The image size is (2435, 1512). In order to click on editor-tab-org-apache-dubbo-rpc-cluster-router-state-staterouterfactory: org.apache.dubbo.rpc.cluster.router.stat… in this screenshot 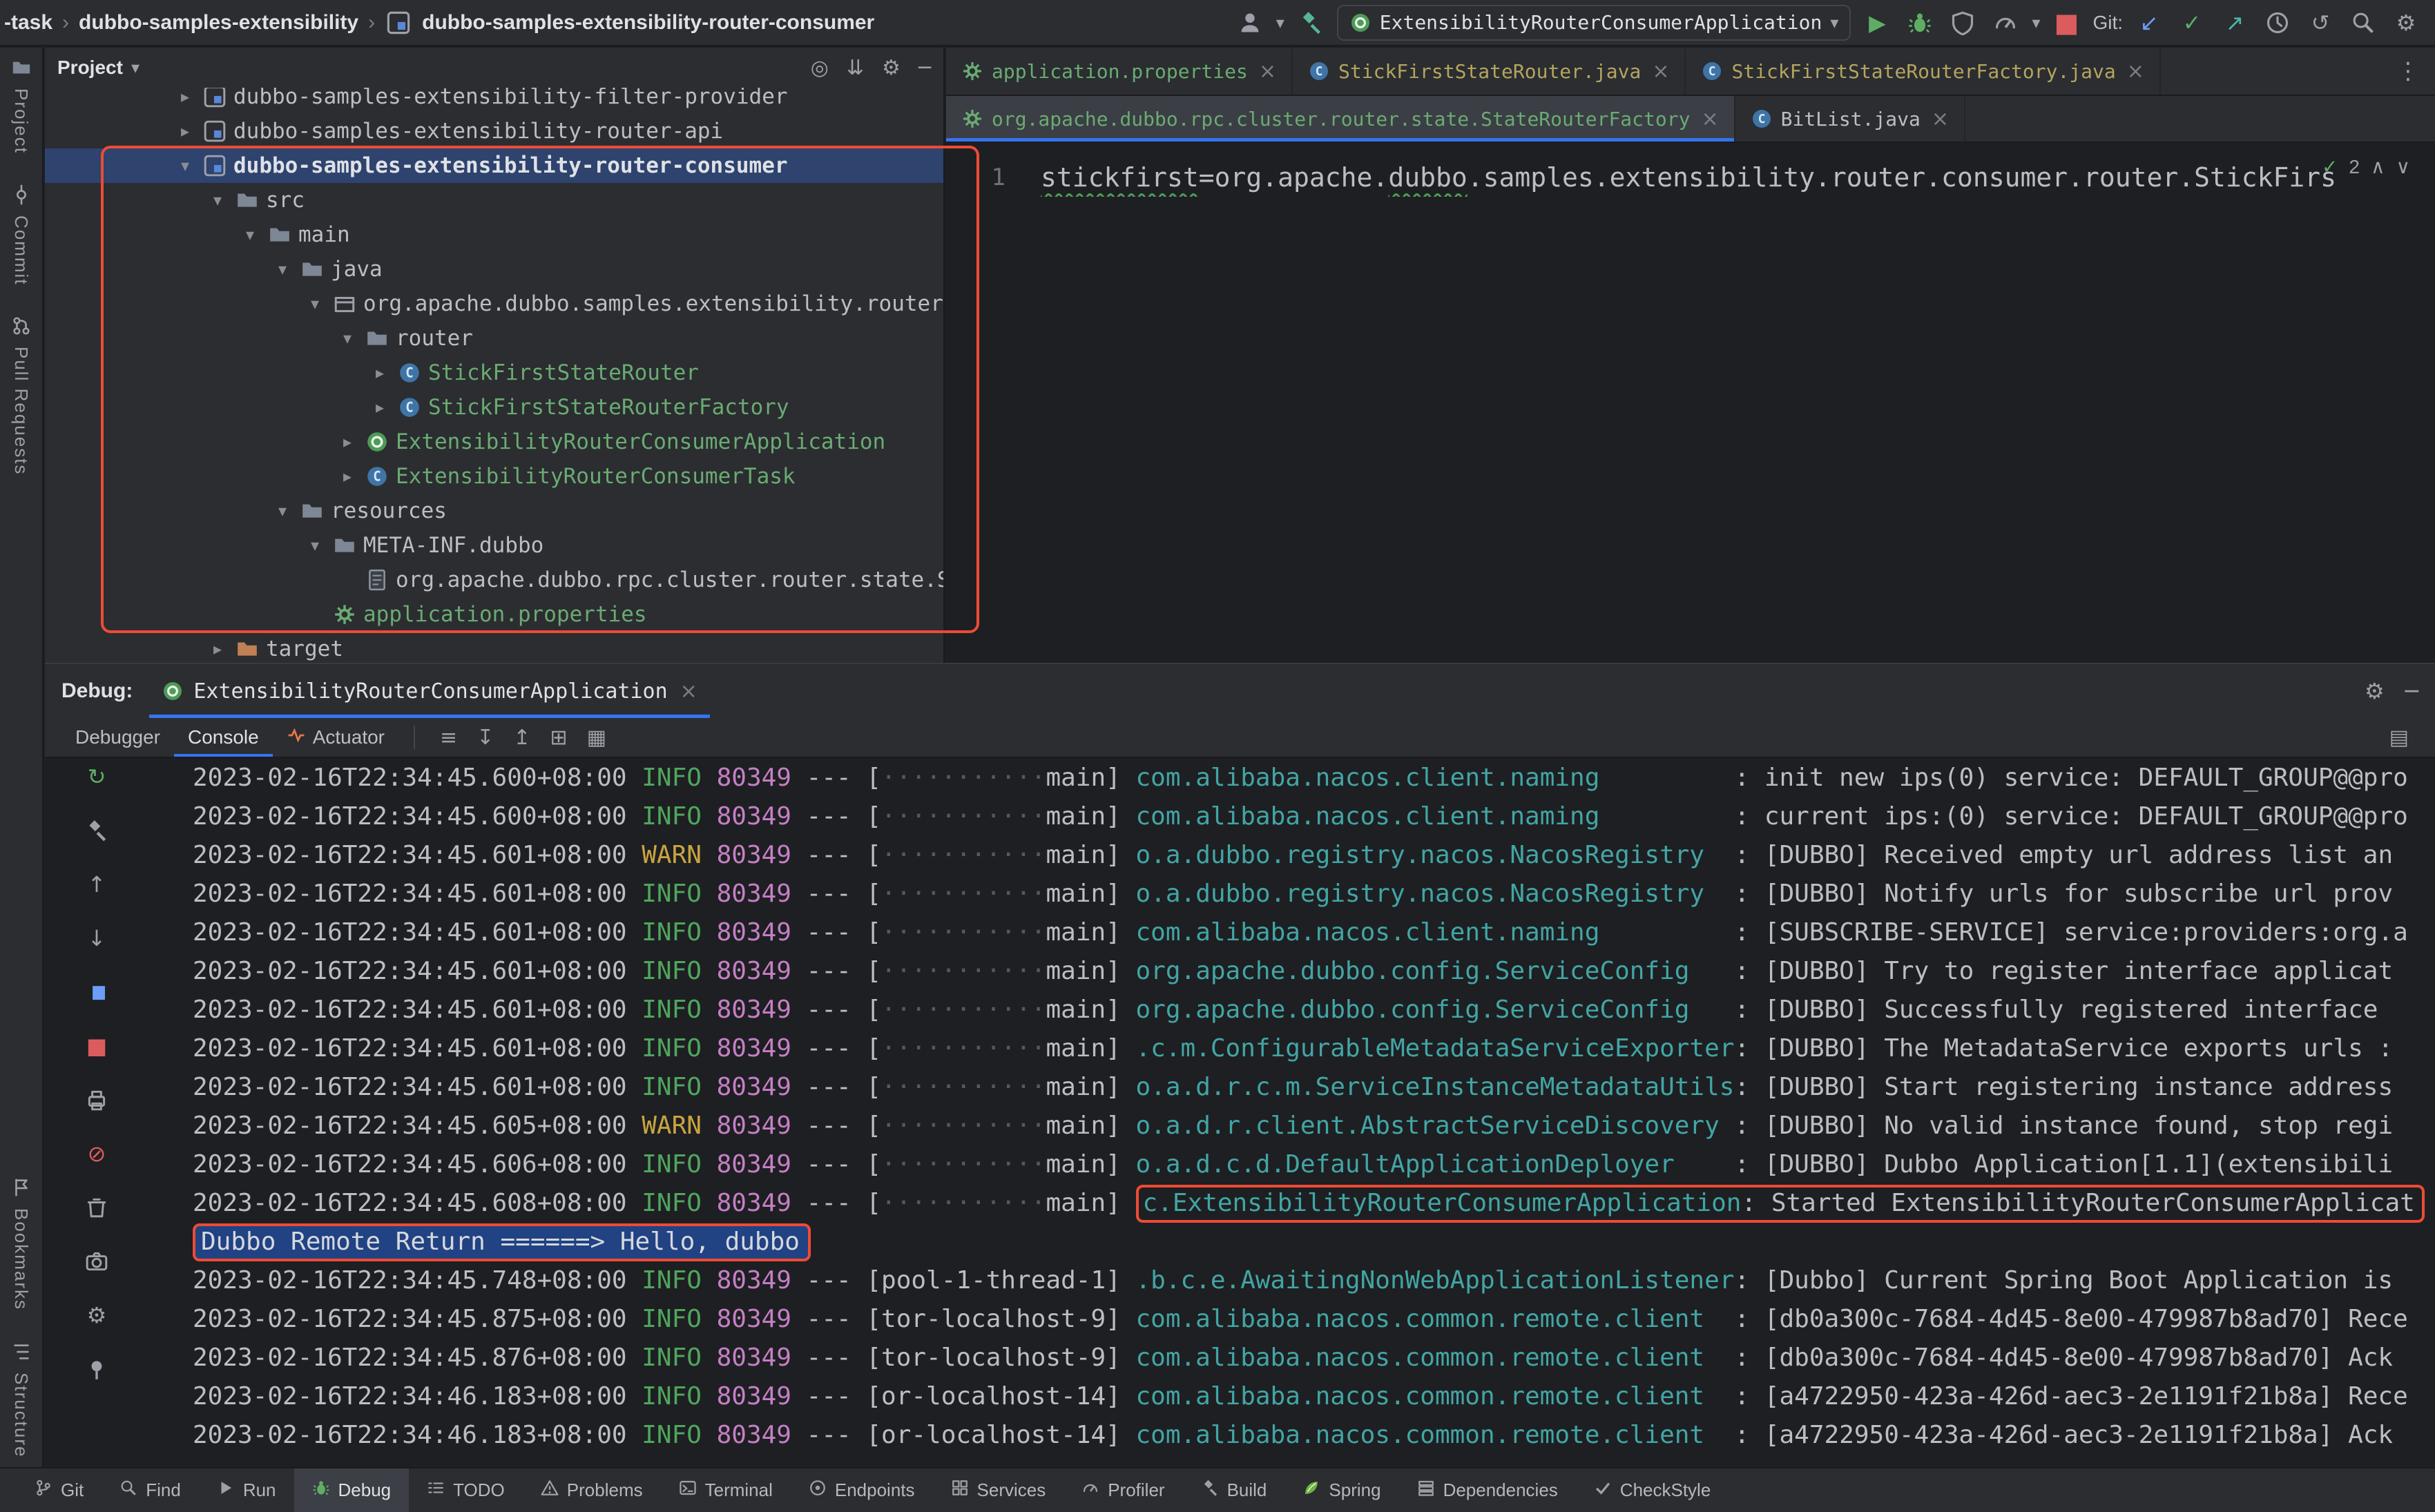, I will do `click(1340, 119)`.